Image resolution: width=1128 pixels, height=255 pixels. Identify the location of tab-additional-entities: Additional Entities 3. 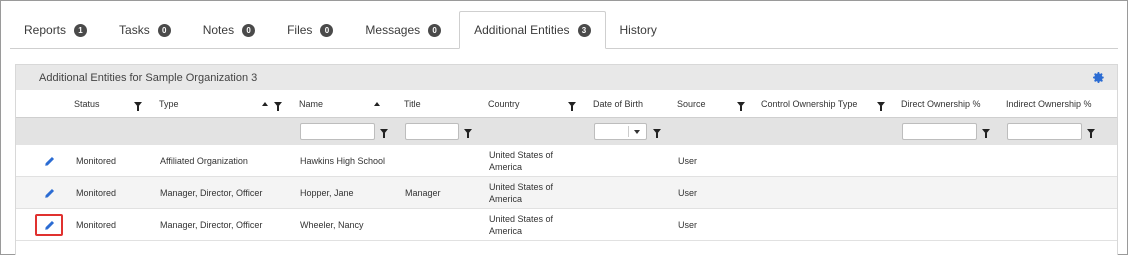
(532, 30).